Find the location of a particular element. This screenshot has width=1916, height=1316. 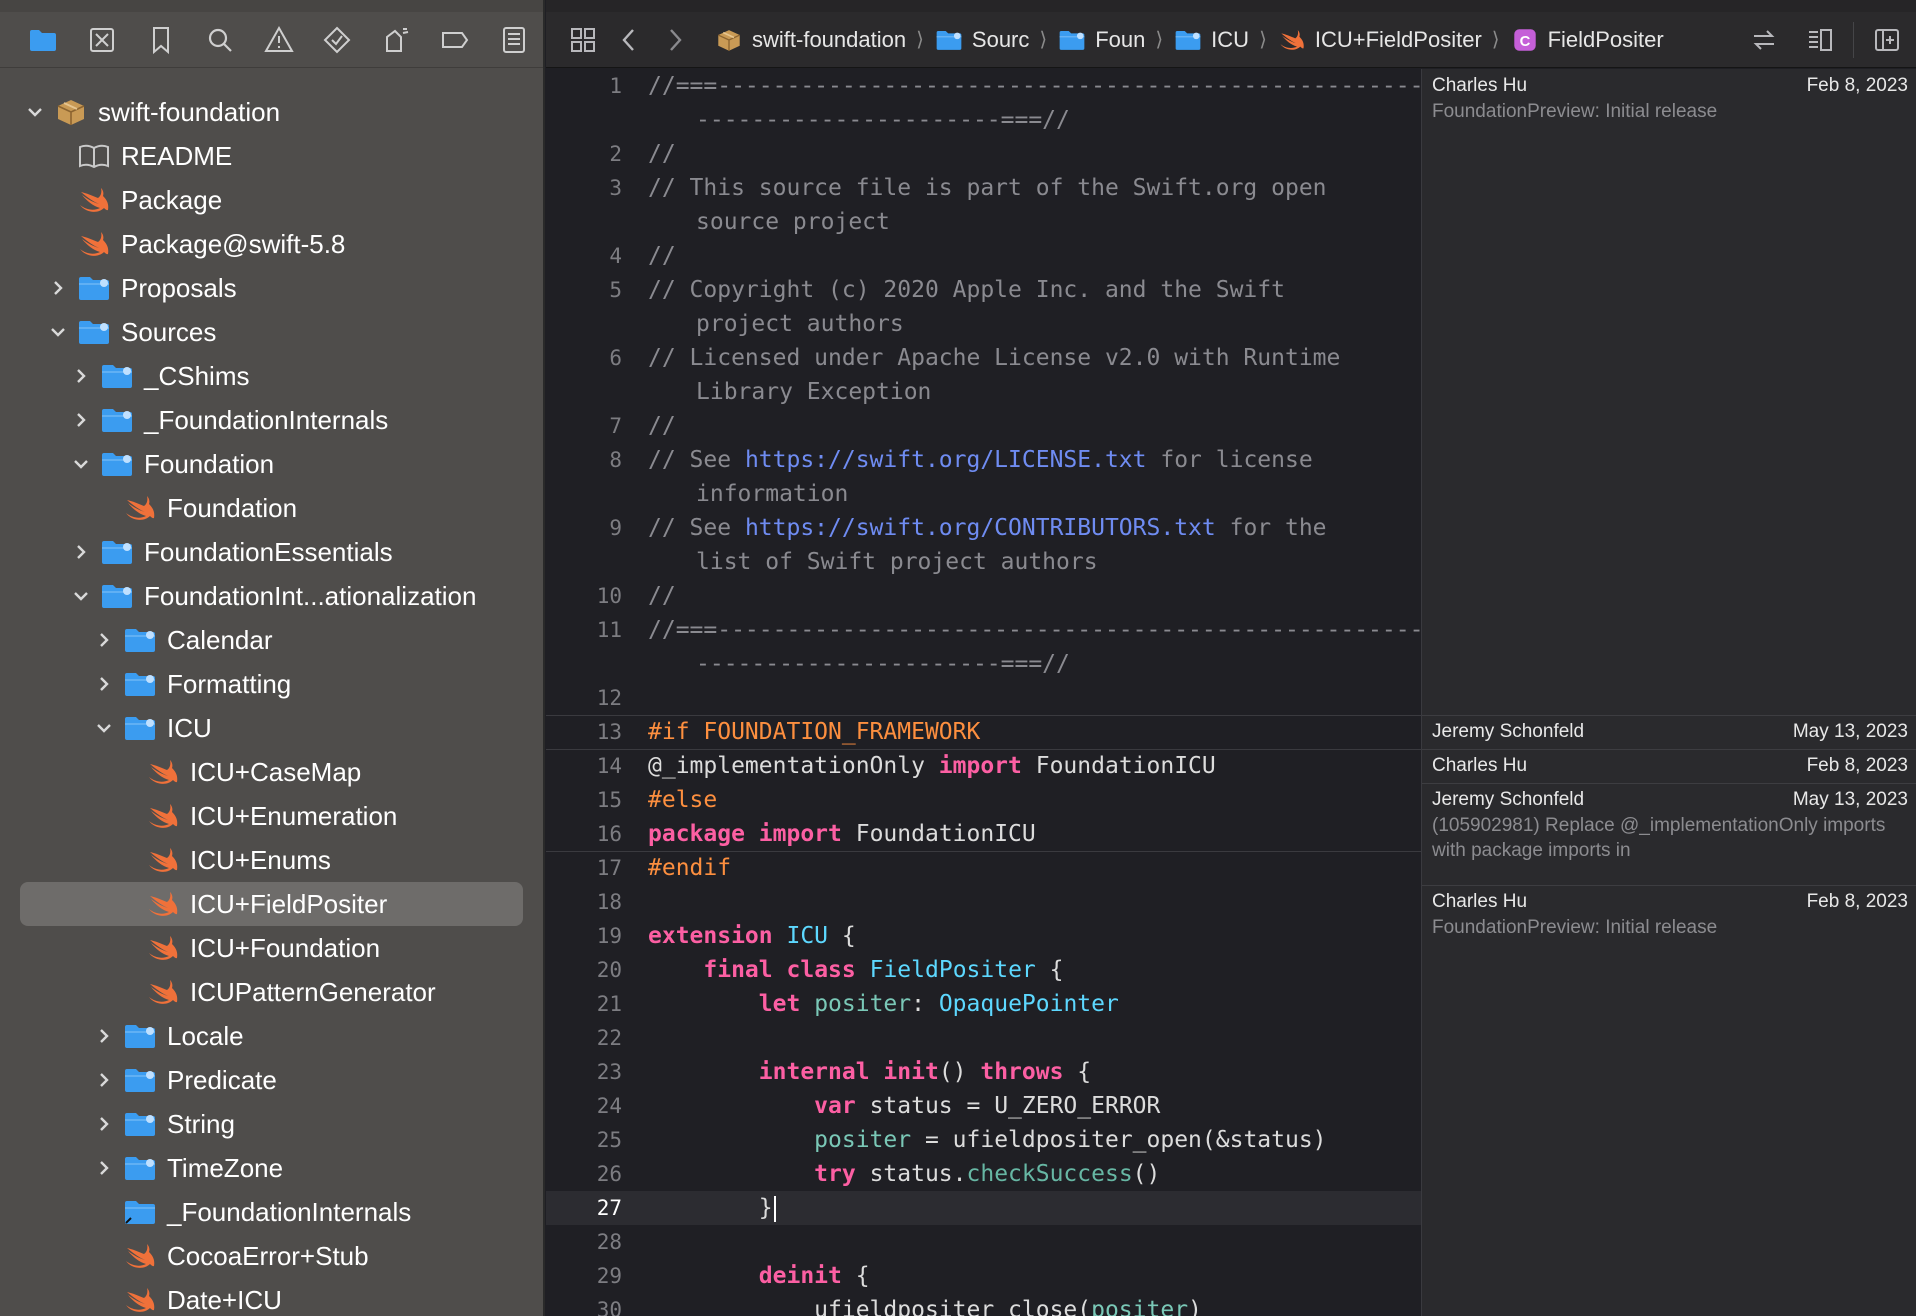

tree-item: _CShims is located at coordinates (271, 376).